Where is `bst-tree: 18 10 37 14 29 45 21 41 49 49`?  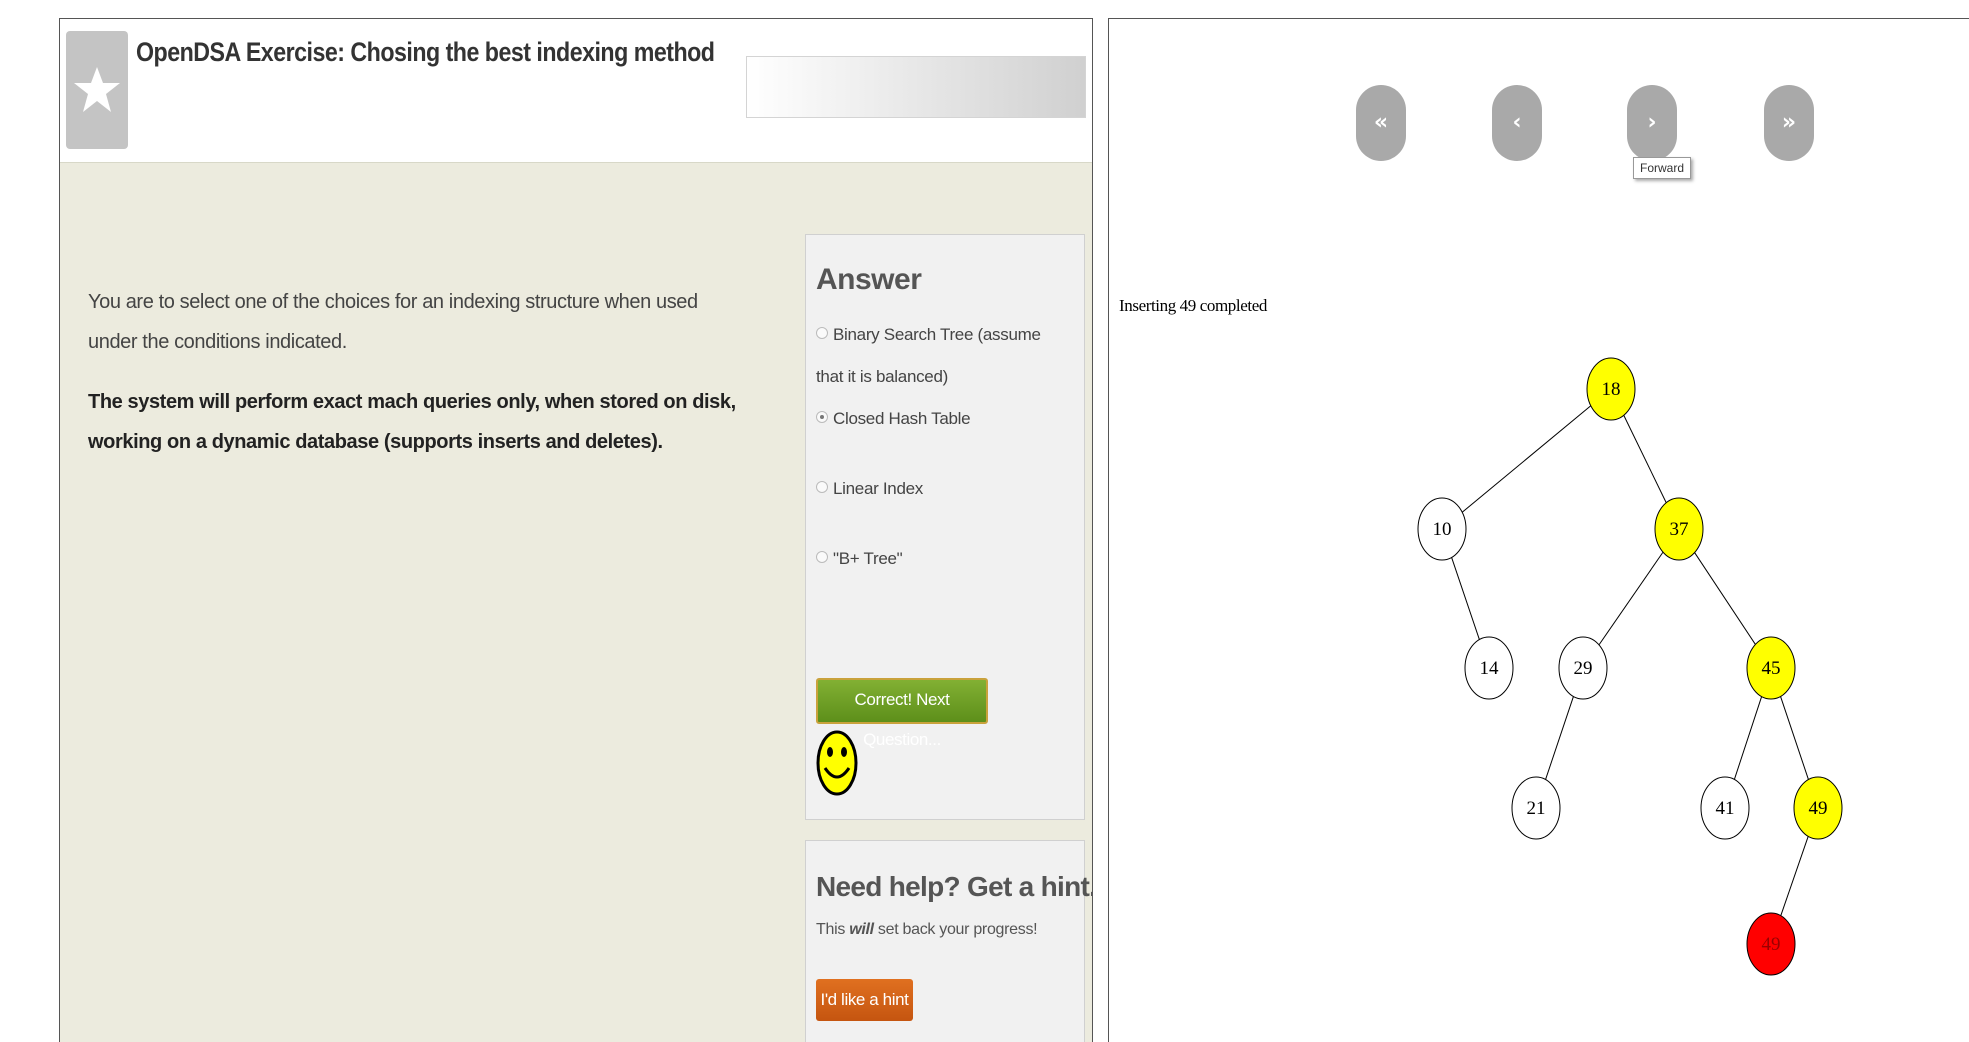 bst-tree: 18 10 37 14 29 45 21 41 49 49 is located at coordinates (1630, 666).